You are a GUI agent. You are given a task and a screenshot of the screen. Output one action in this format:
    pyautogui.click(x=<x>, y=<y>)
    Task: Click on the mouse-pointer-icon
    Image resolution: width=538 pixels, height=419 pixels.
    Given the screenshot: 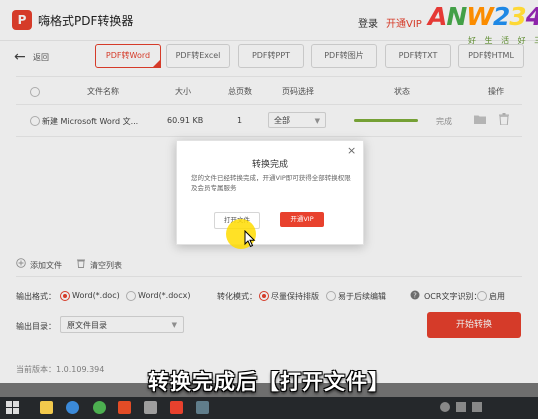 What is the action you would take?
    pyautogui.click(x=250, y=239)
    